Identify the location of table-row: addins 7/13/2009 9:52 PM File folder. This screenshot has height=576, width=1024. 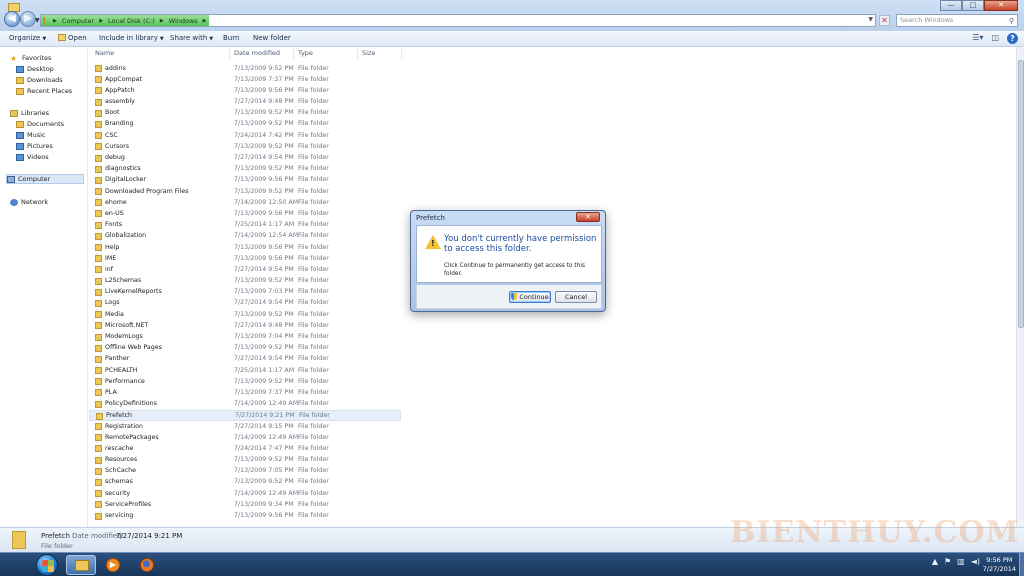
(245, 68).